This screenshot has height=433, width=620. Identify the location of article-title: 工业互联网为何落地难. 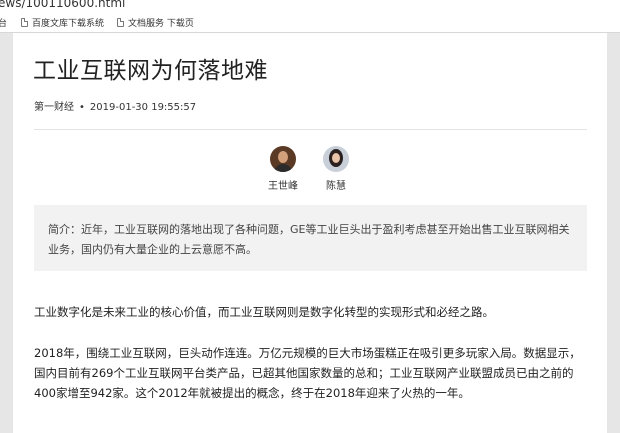
(150, 71).